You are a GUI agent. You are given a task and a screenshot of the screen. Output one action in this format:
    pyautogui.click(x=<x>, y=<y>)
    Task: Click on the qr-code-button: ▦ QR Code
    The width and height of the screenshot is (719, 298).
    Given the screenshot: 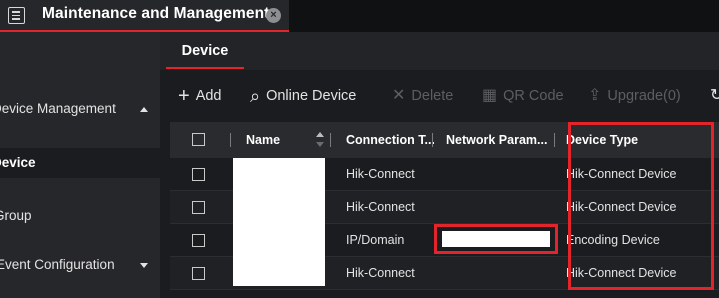 What is the action you would take?
    pyautogui.click(x=523, y=96)
    